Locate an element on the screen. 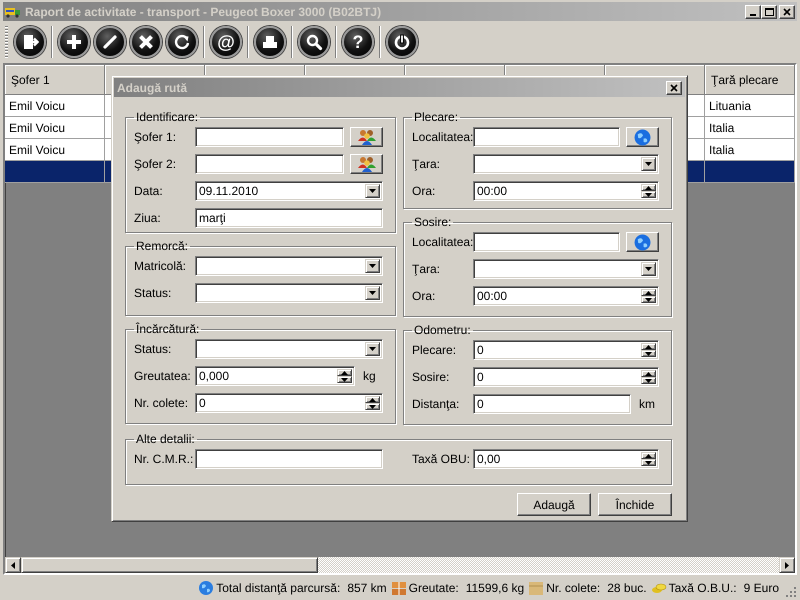 This screenshot has height=600, width=800. text-field: 0 is located at coordinates (552, 404).